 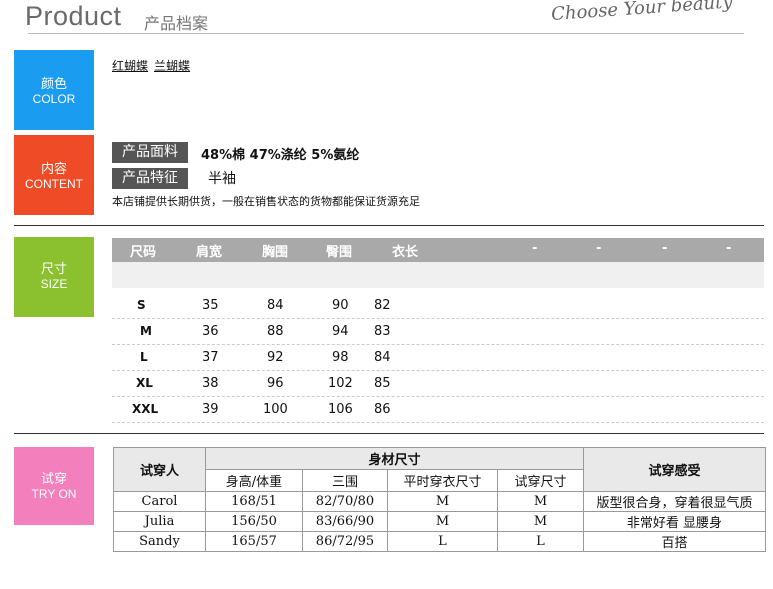 What do you see at coordinates (340, 383) in the screenshot?
I see `hip-cell: 102` at bounding box center [340, 383].